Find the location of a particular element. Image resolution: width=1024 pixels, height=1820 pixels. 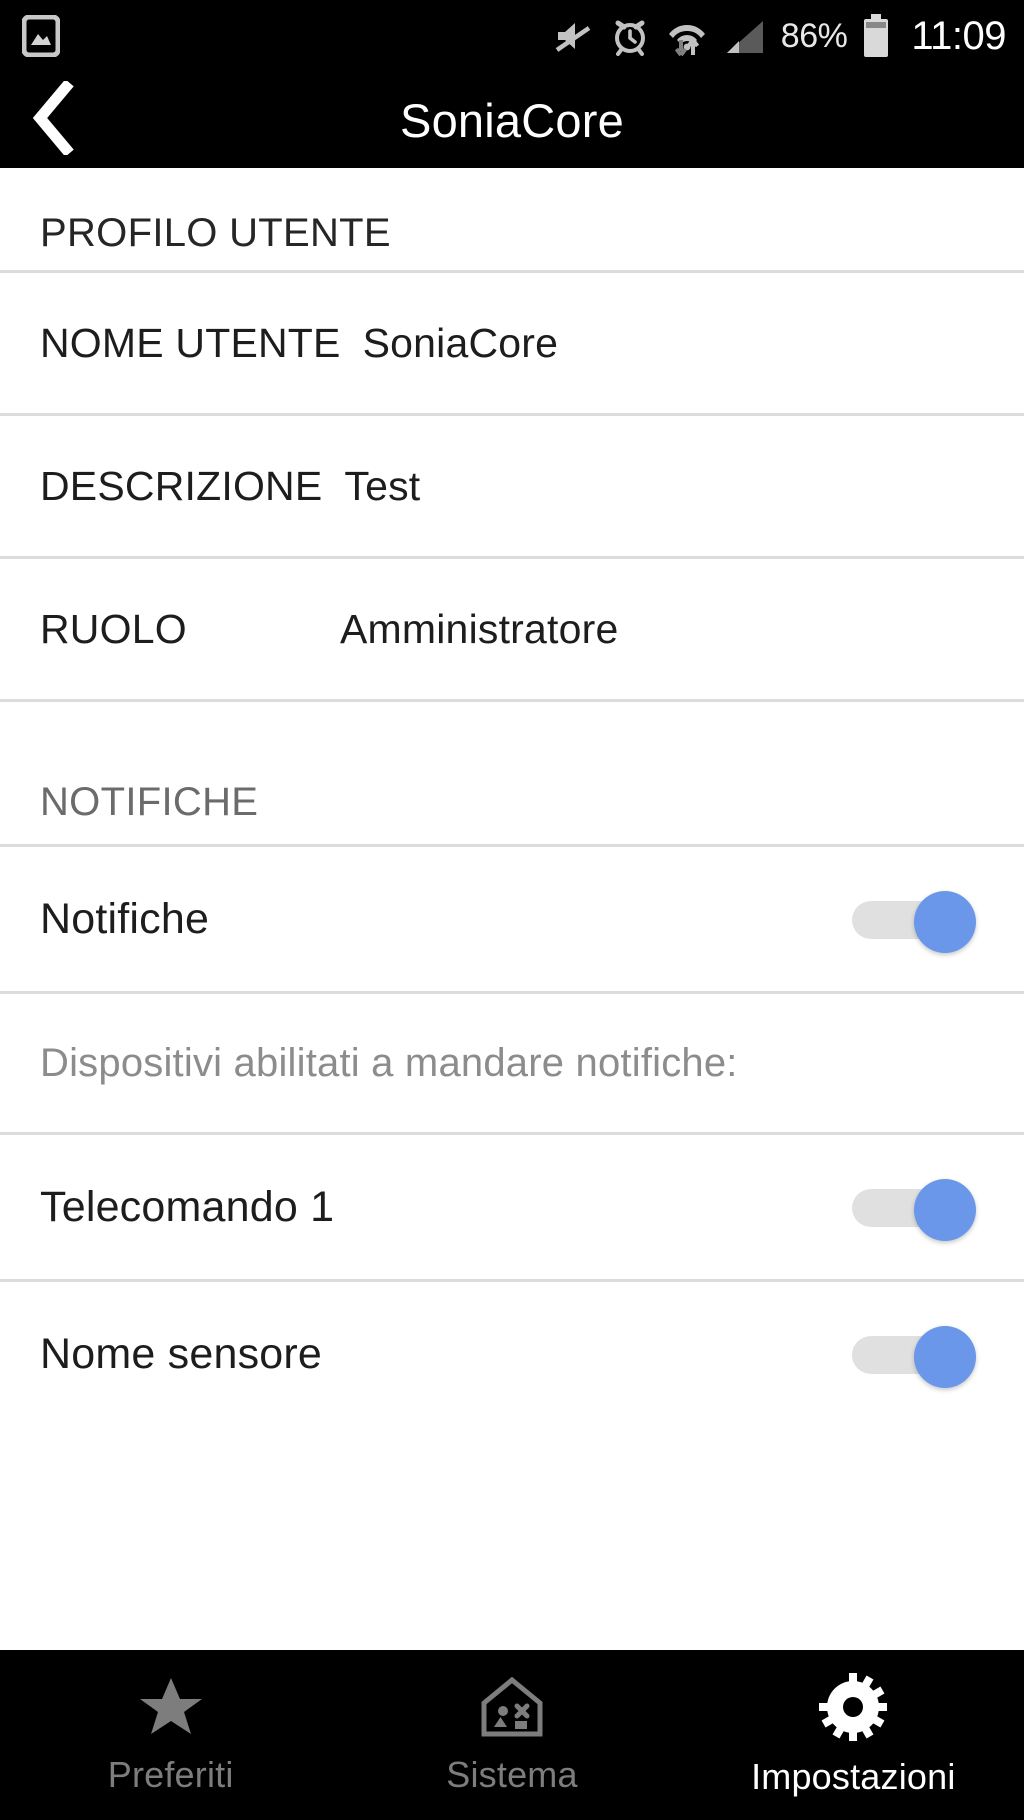

bottom-navigation: Preferiti Sistema Impostazioni is located at coordinates (512, 1735).